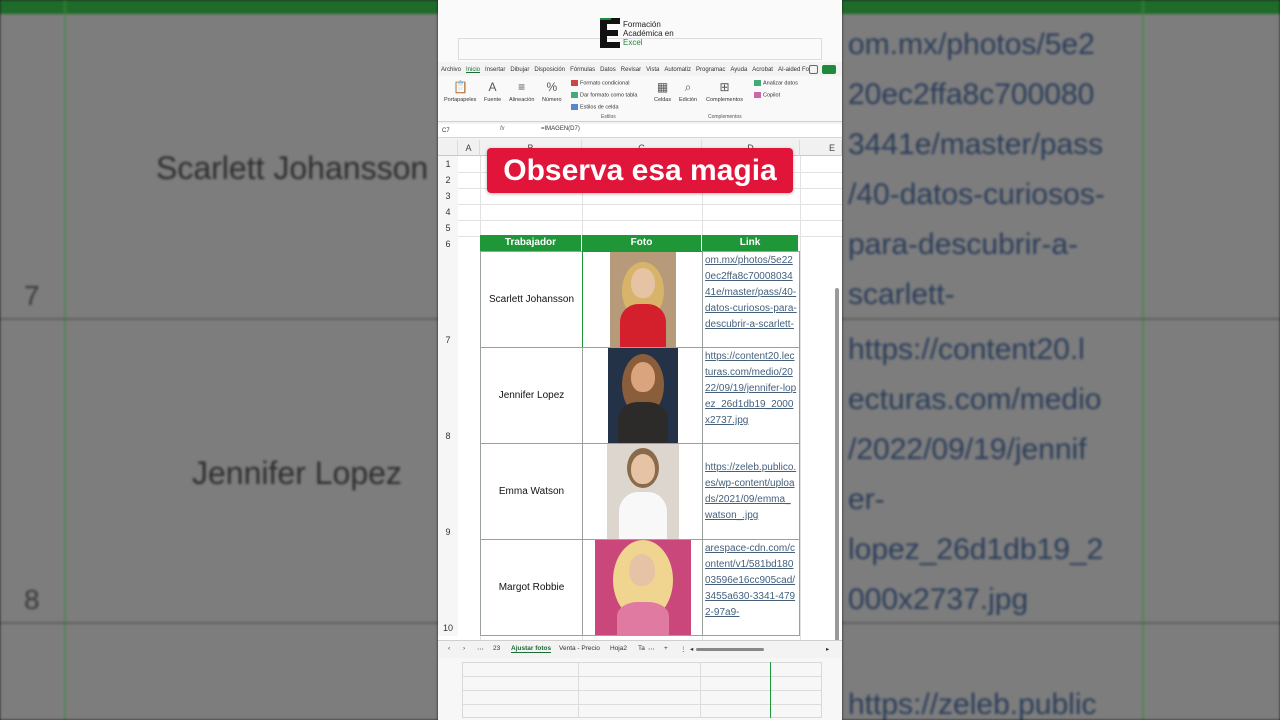 Image resolution: width=1280 pixels, height=720 pixels. What do you see at coordinates (531, 491) in the screenshot?
I see `cell-name: Emma Watson` at bounding box center [531, 491].